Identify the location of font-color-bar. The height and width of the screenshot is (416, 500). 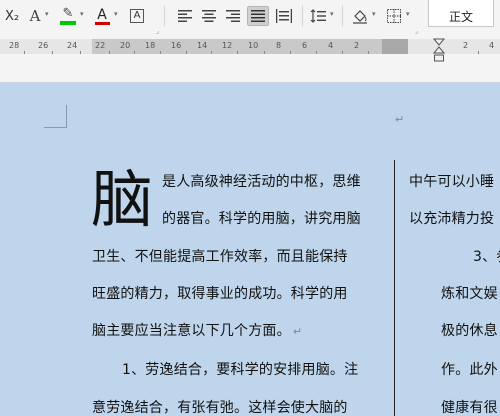
(102, 23).